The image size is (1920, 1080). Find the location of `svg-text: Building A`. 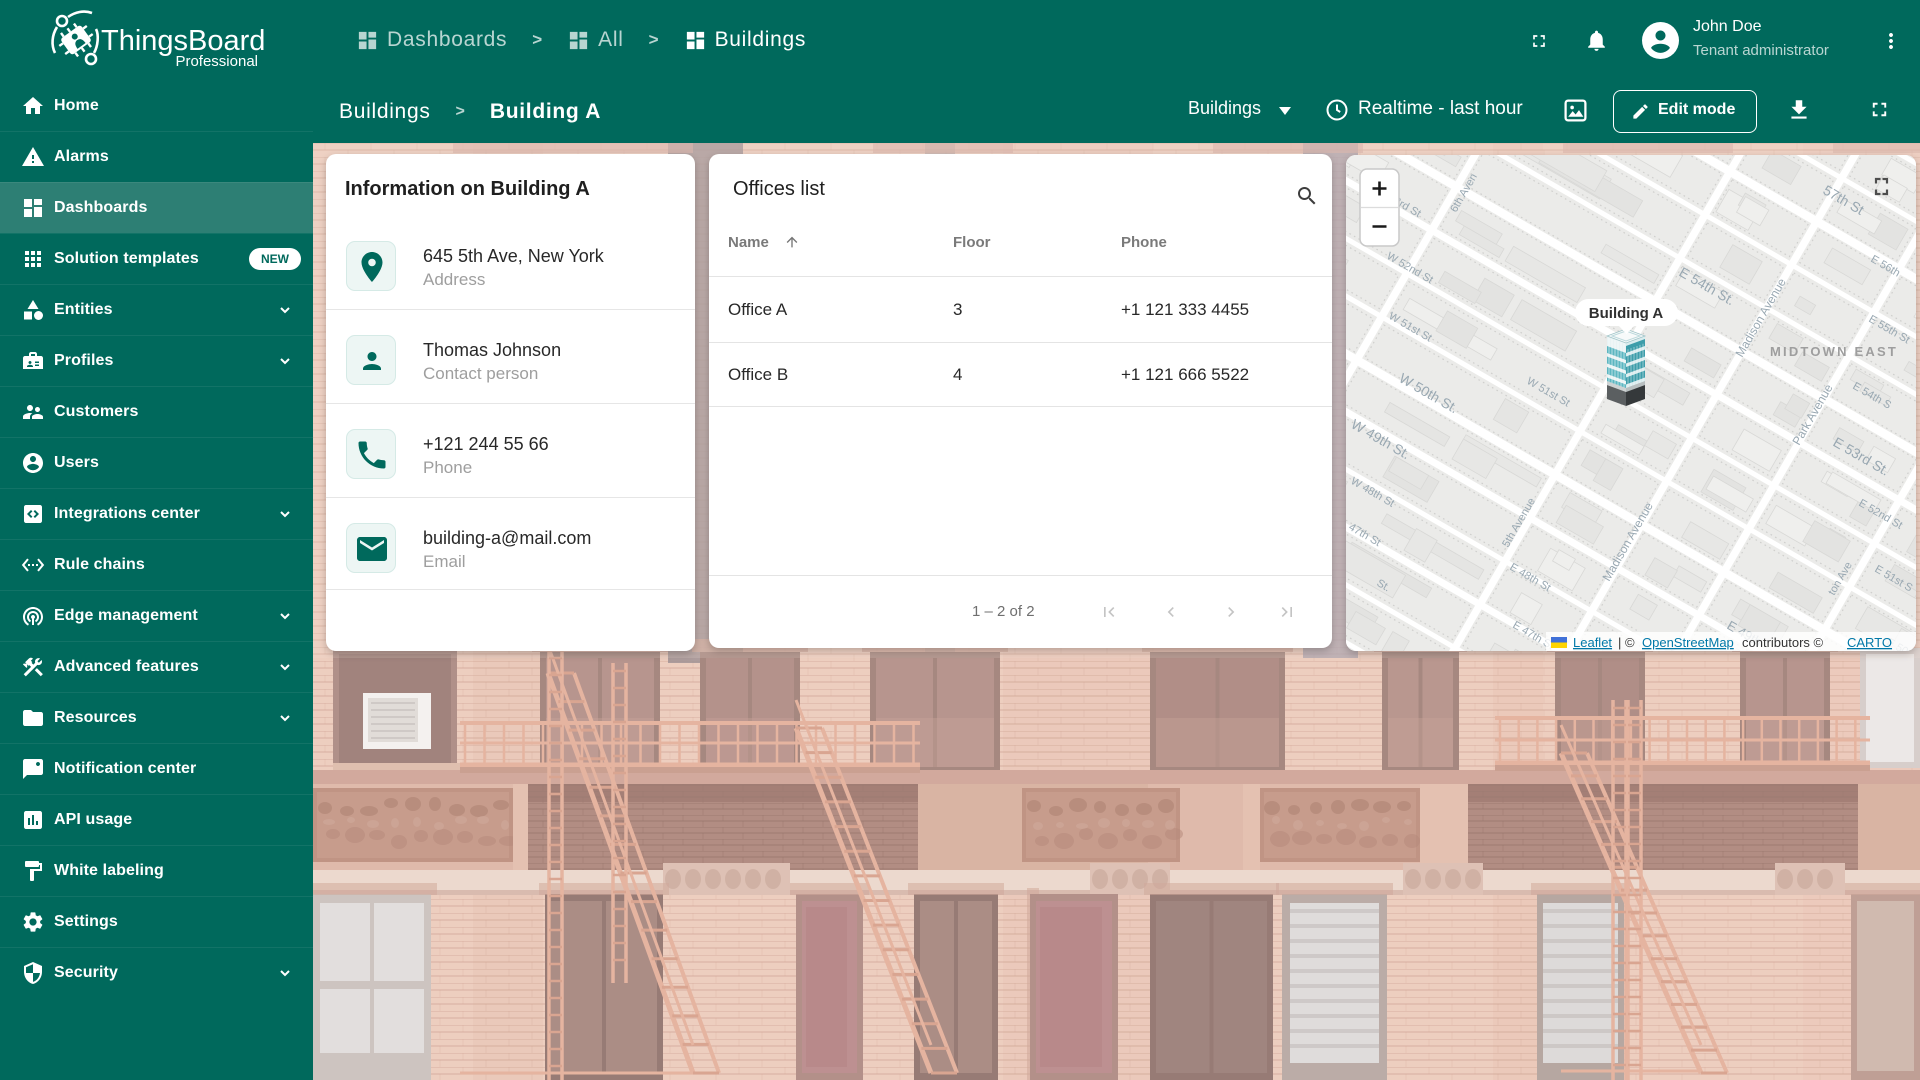

svg-text: Building A is located at coordinates (1626, 313).